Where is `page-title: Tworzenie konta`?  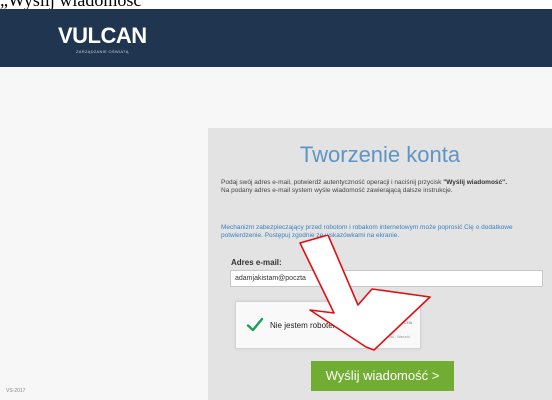 page-title: Tworzenie konta is located at coordinates (380, 154).